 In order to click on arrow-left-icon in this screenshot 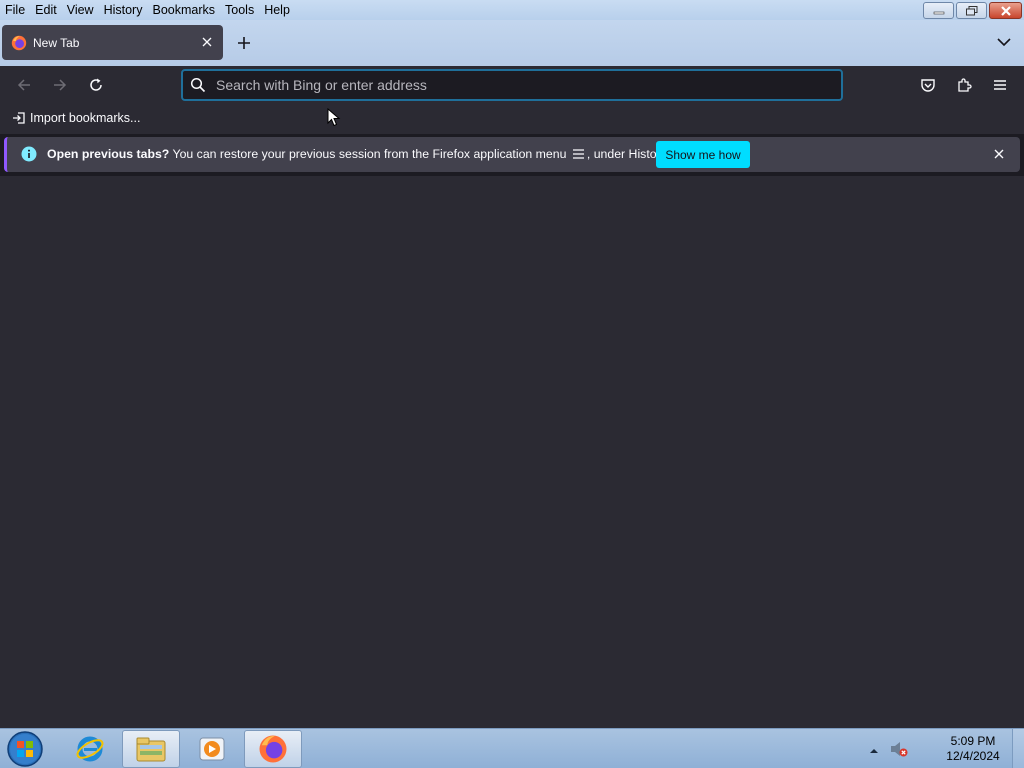, I will do `click(23, 85)`.